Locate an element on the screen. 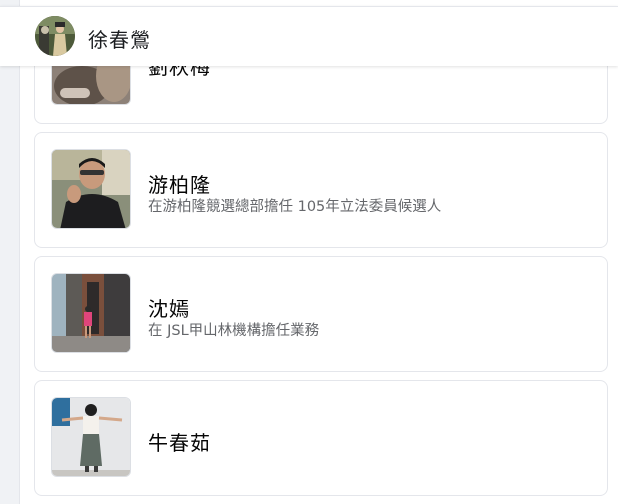 This screenshot has width=618, height=504. person-name: 游柏隆 is located at coordinates (179, 183).